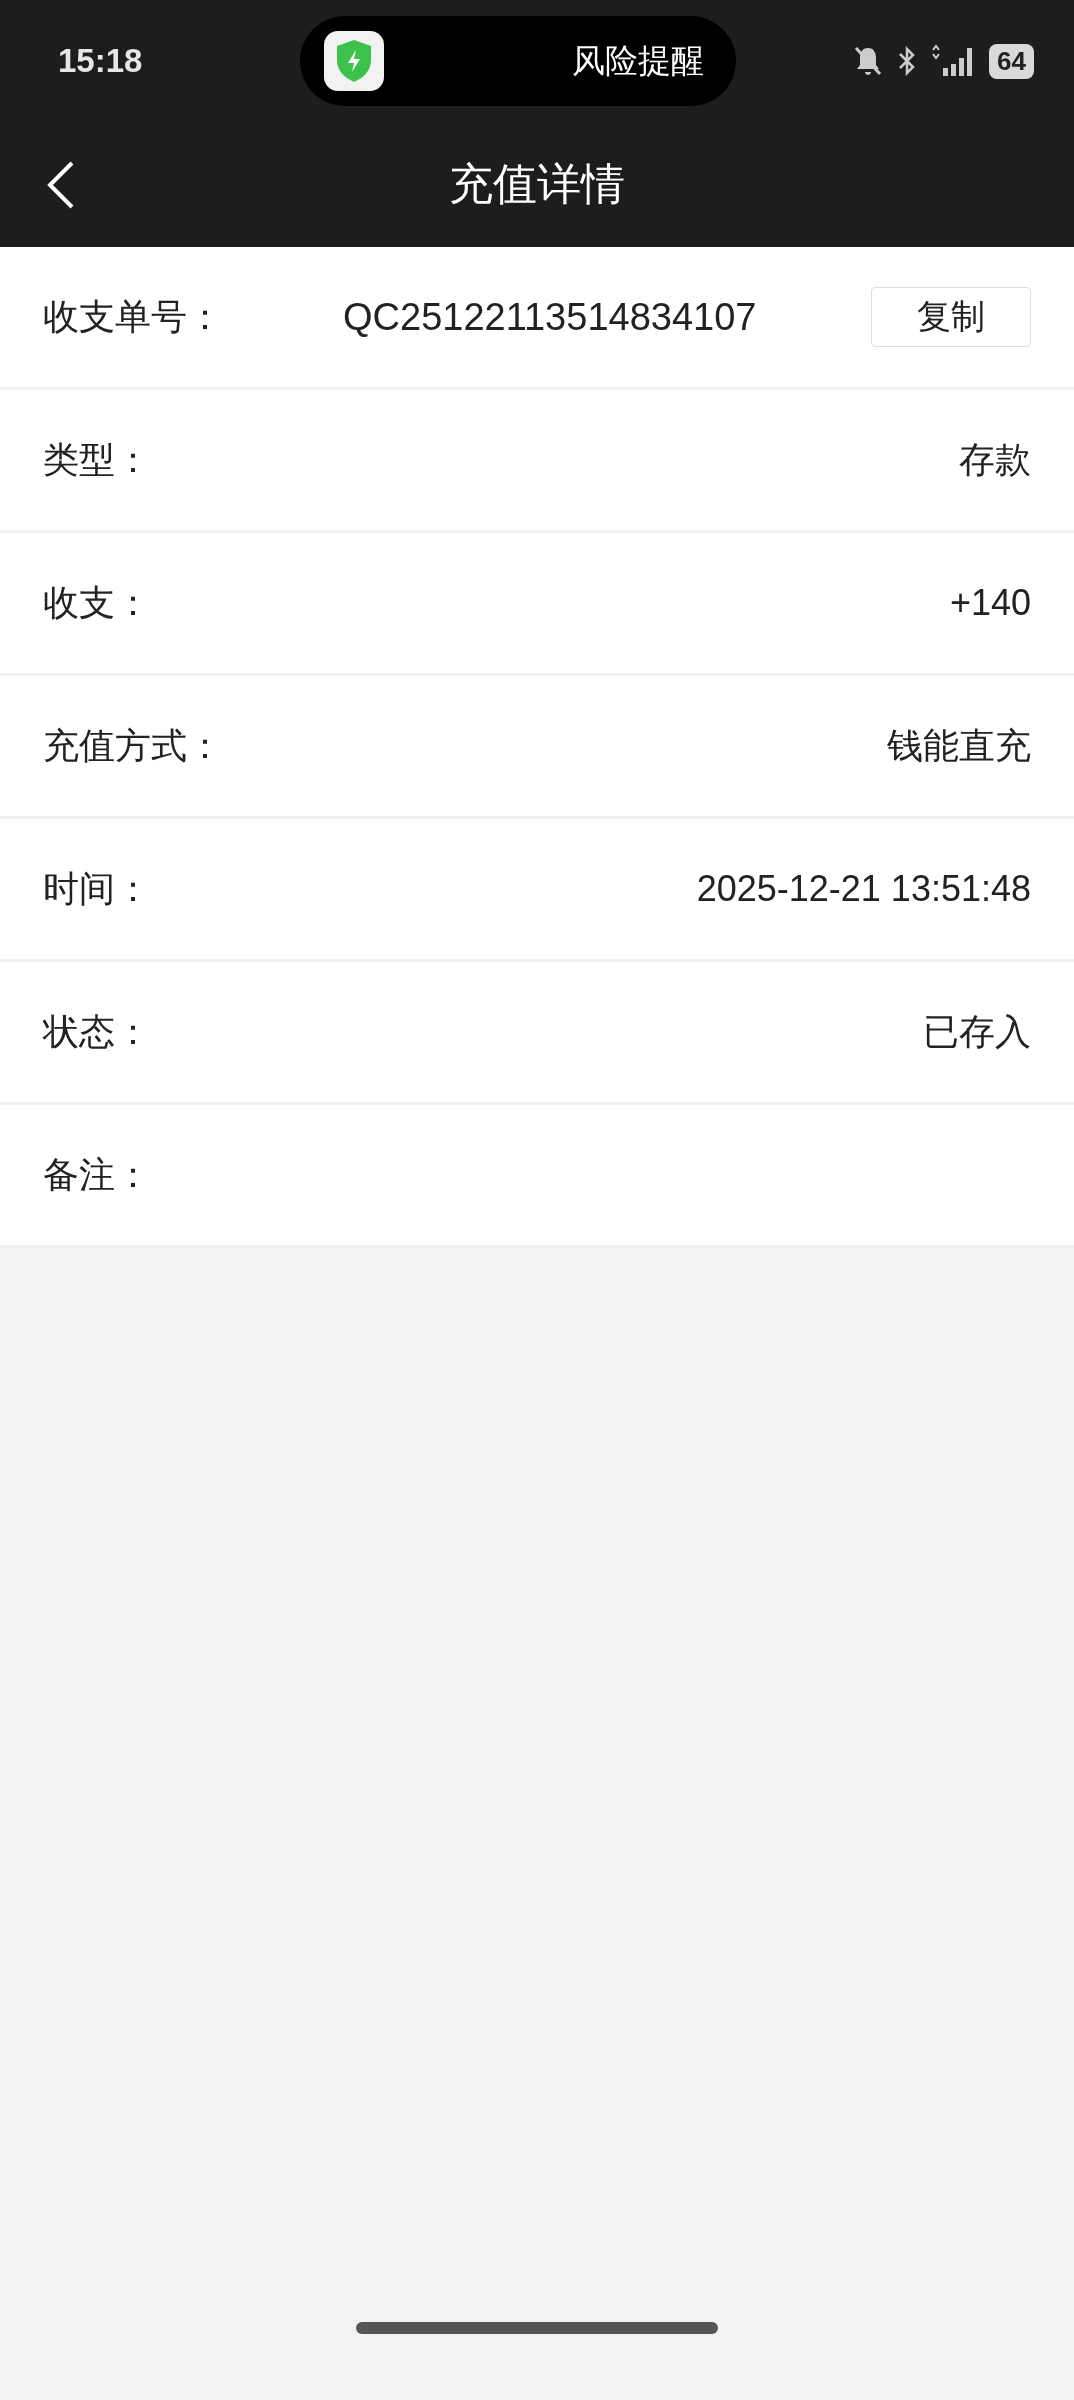  I want to click on row-value: 存款, so click(995, 459).